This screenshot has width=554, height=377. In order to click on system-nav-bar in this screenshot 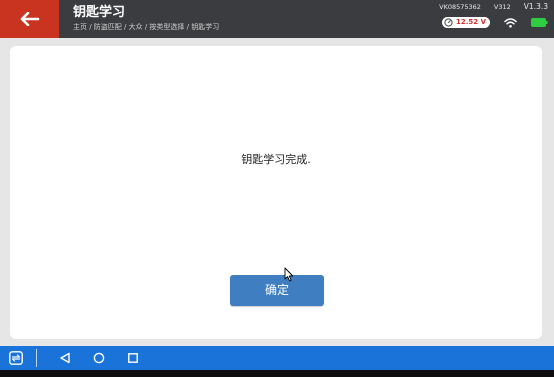, I will do `click(277, 358)`.